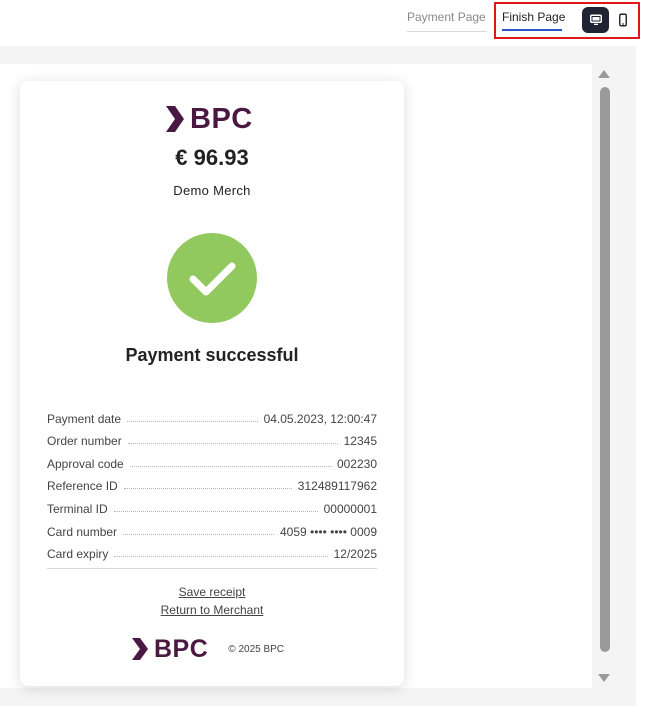 This screenshot has width=645, height=712. What do you see at coordinates (328, 531) in the screenshot?
I see `detail-value: 4059 •••• •••• 0009` at bounding box center [328, 531].